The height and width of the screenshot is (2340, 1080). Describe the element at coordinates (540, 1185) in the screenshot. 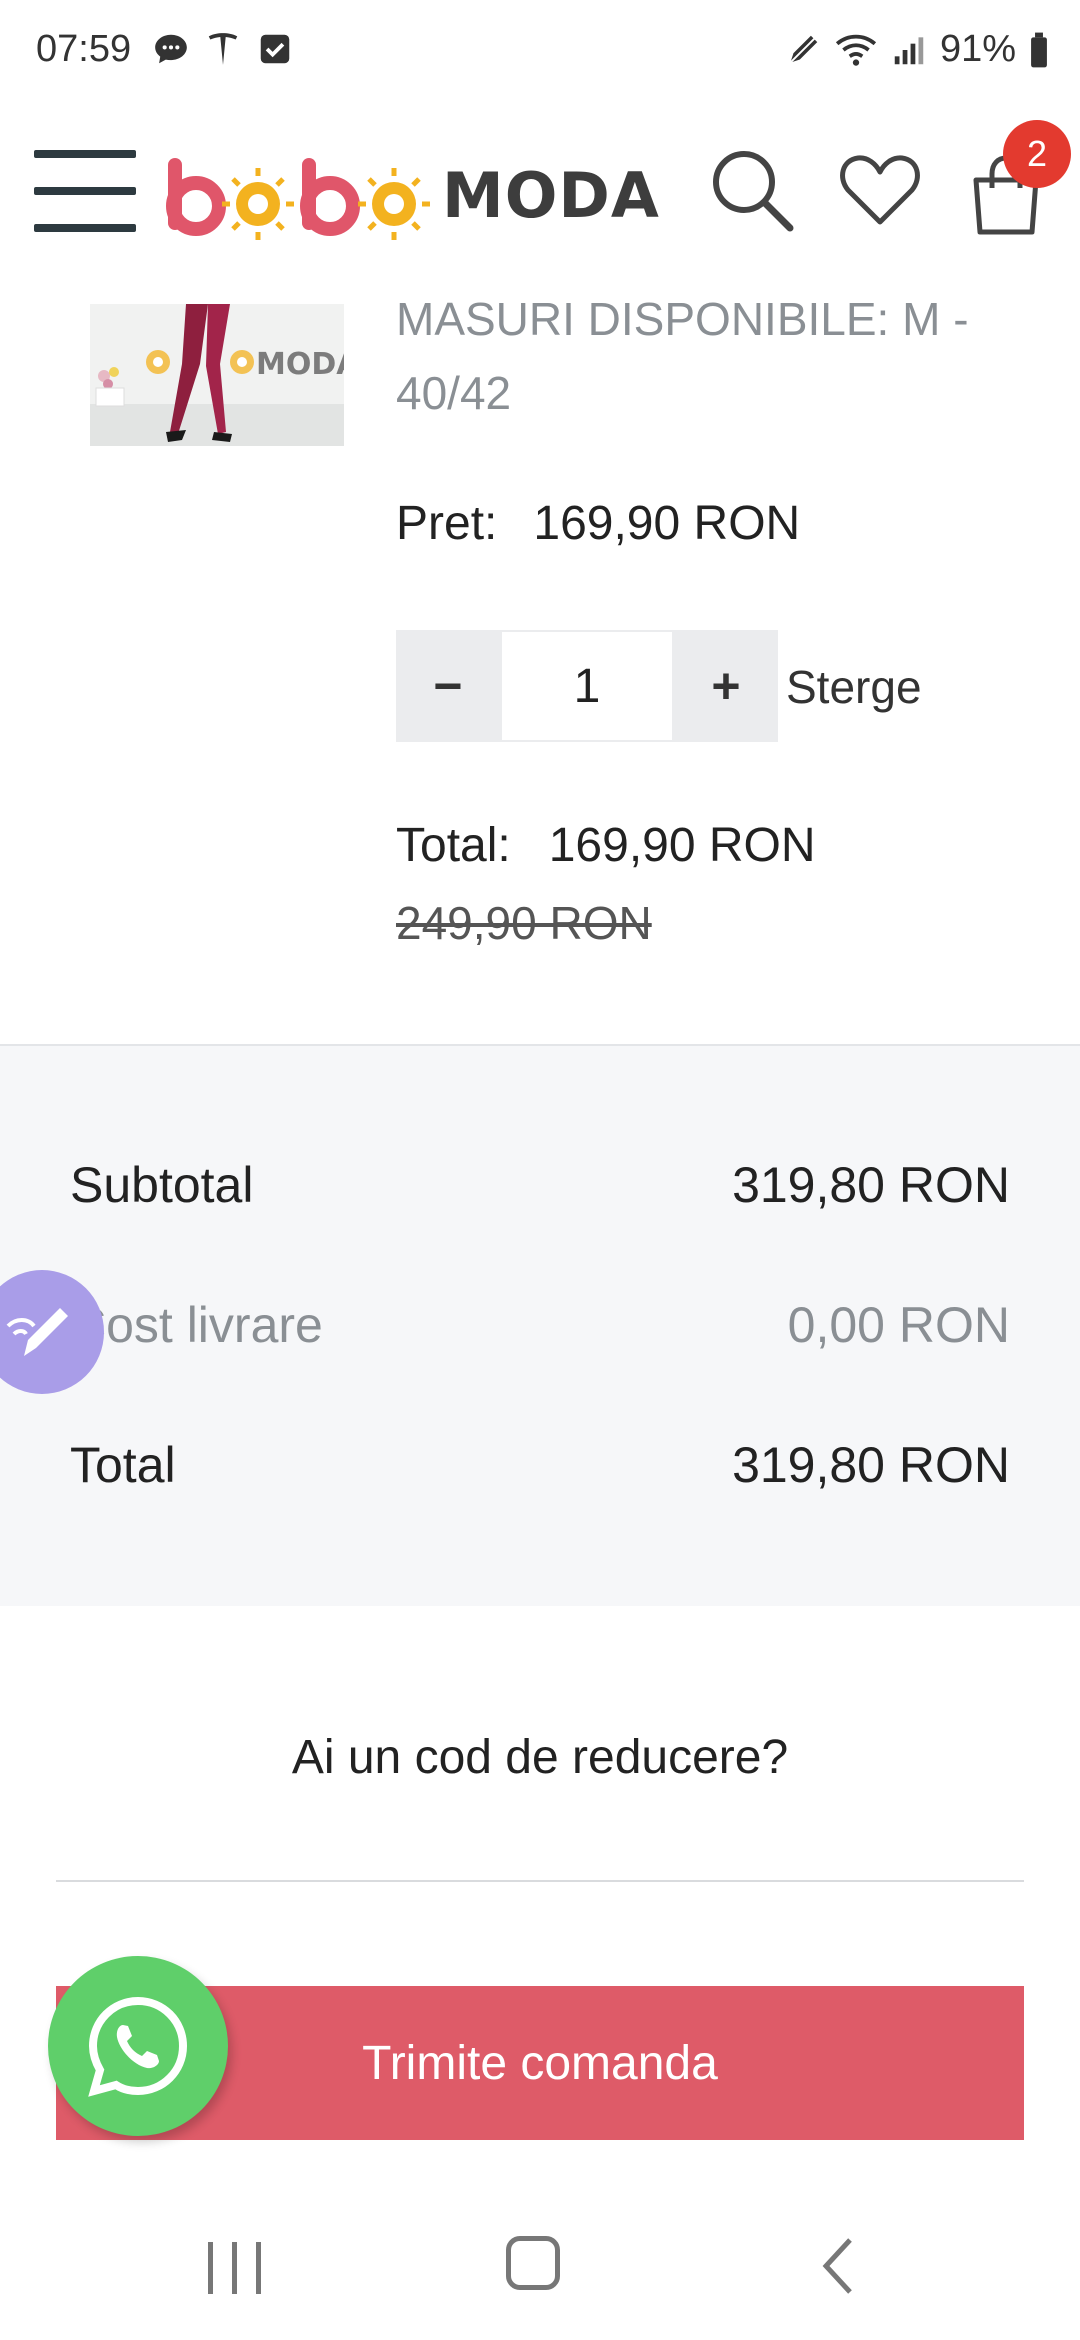

I see `subtotal-row: Subtotal 319,80 RON` at that location.